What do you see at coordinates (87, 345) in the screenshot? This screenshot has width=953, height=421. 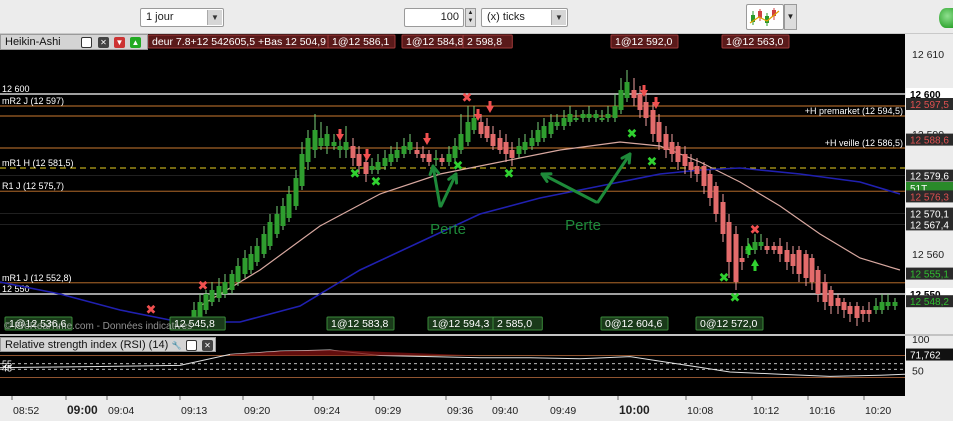 I see `rsi-title: Relative strength index (RSI) (14)` at bounding box center [87, 345].